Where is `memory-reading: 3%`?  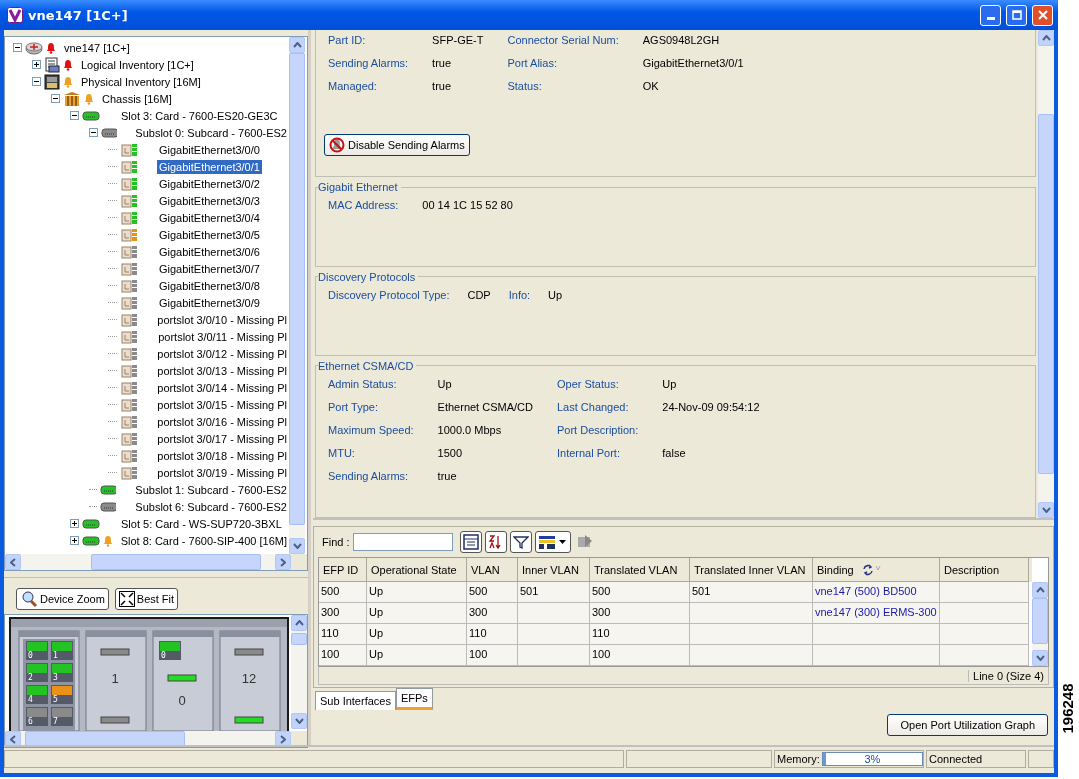 memory-reading: 3% is located at coordinates (872, 759).